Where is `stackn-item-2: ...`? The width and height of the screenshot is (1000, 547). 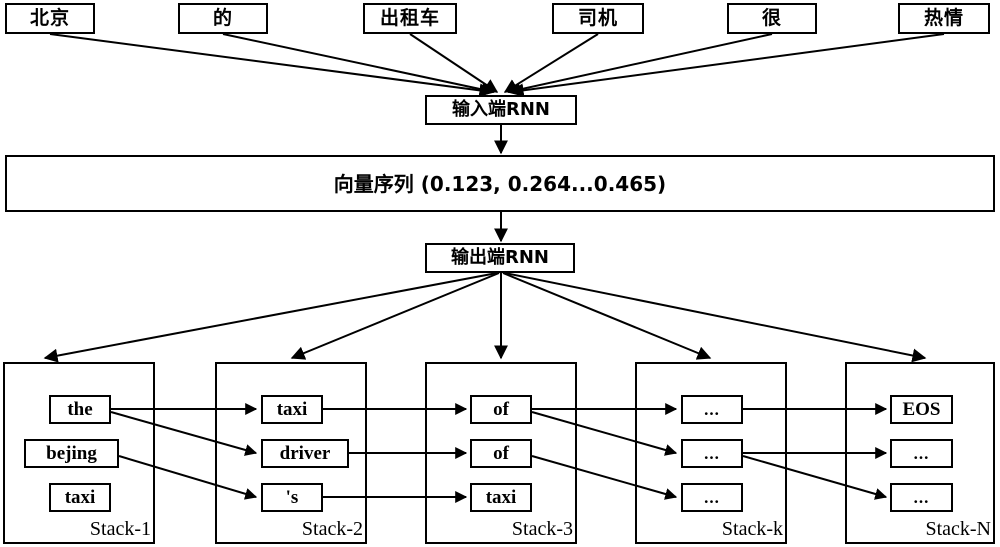
stackn-item-2: ... is located at coordinates (921, 453).